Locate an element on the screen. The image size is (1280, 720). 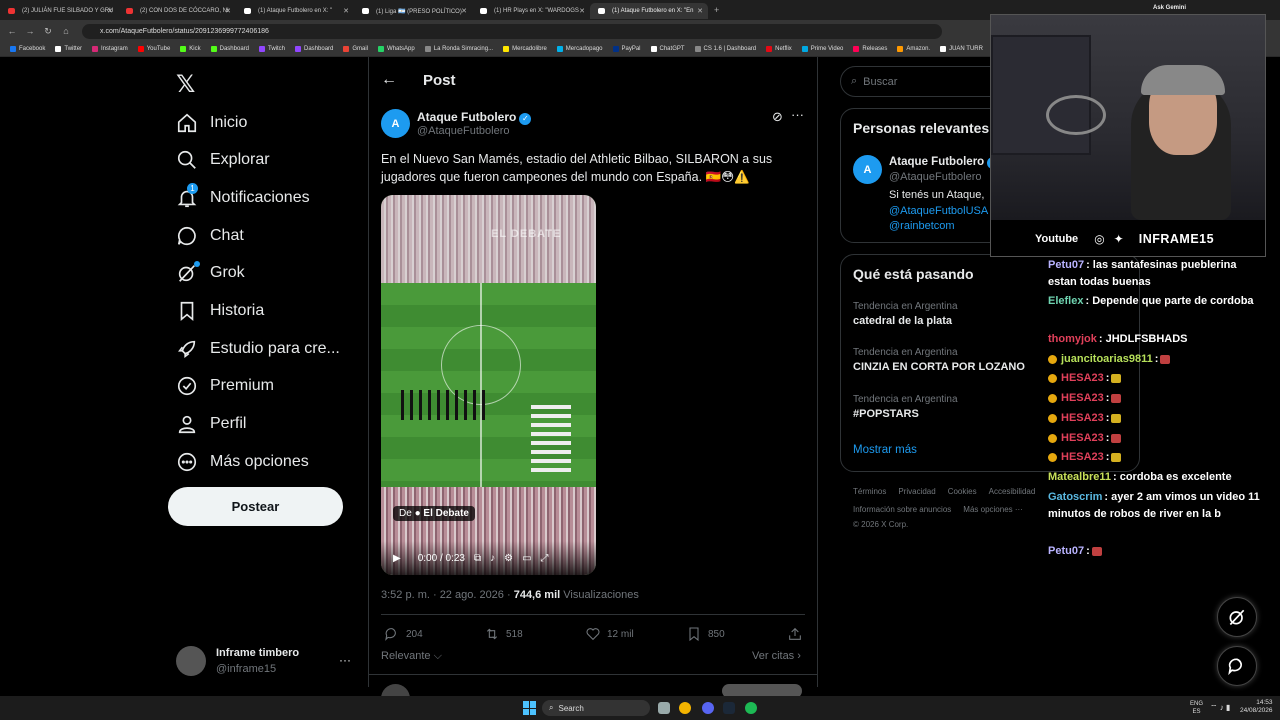
bookmark-item: JUAN TURR is located at coordinates (961, 49).